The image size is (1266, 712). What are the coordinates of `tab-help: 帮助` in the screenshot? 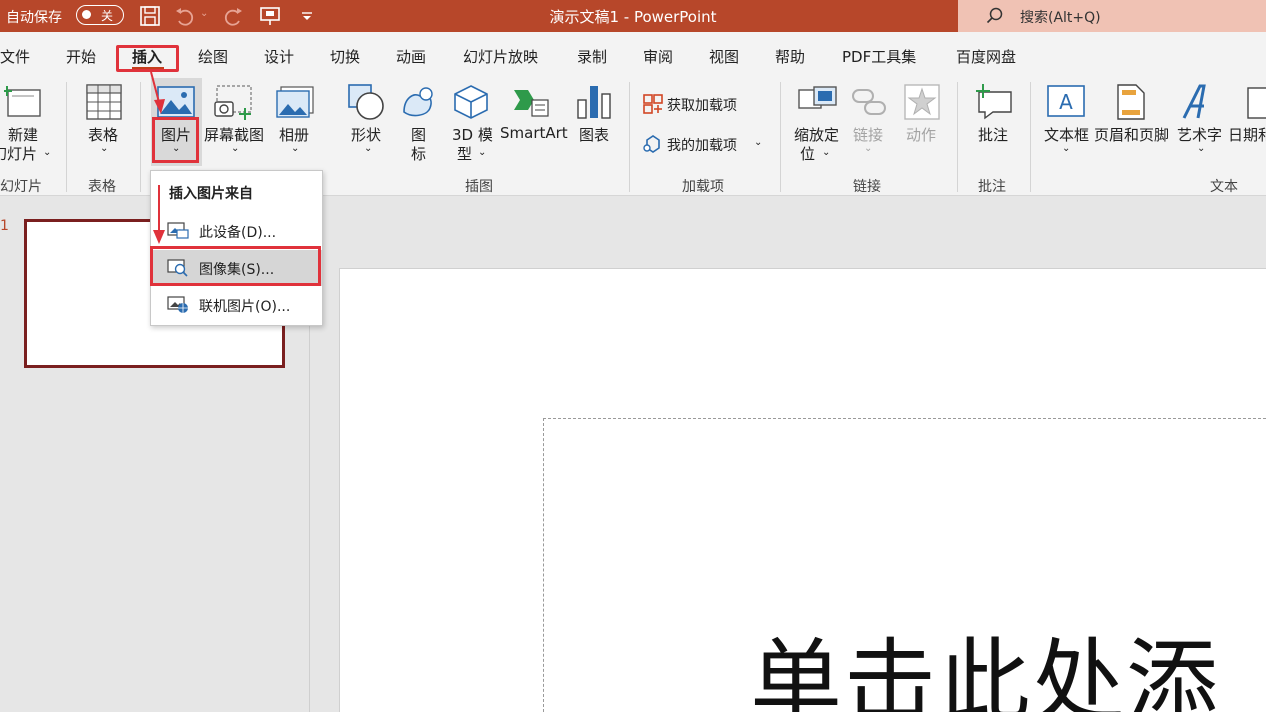 It's located at (790, 56).